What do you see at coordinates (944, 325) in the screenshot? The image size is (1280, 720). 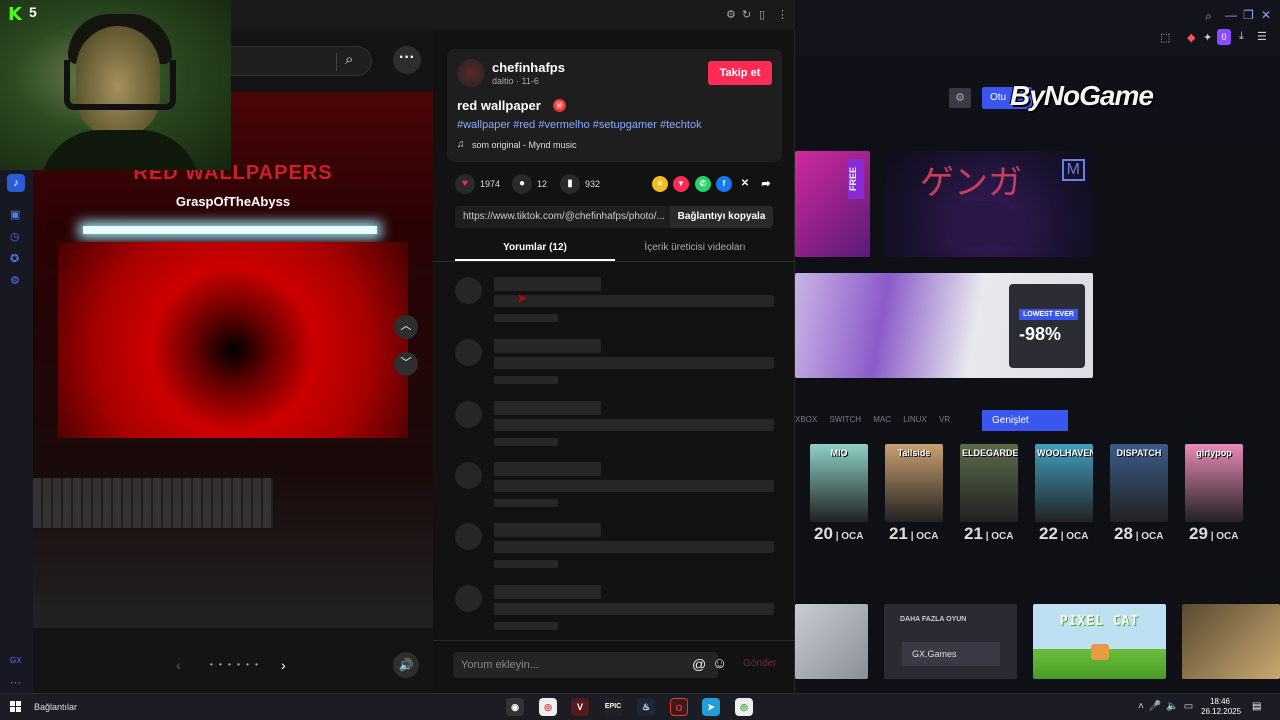 I see `lowest-ever-deal-tile: LOWEST EVER -98%` at bounding box center [944, 325].